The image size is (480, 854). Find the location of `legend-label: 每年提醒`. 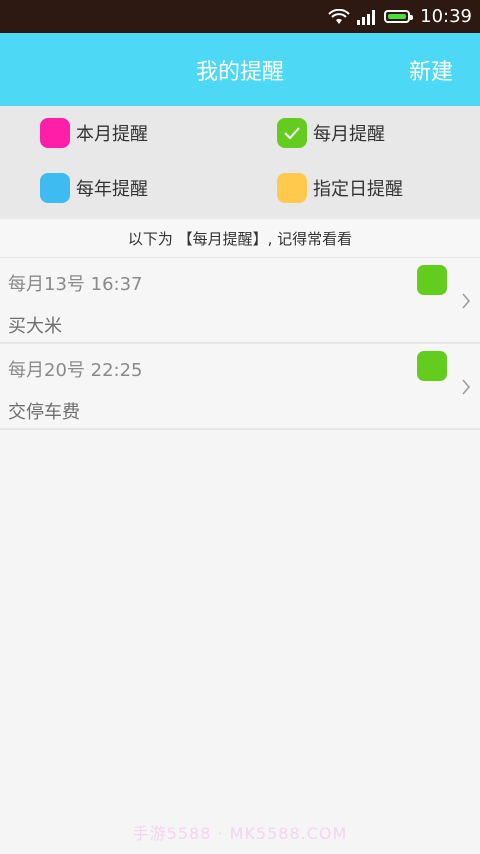

legend-label: 每年提醒 is located at coordinates (112, 189).